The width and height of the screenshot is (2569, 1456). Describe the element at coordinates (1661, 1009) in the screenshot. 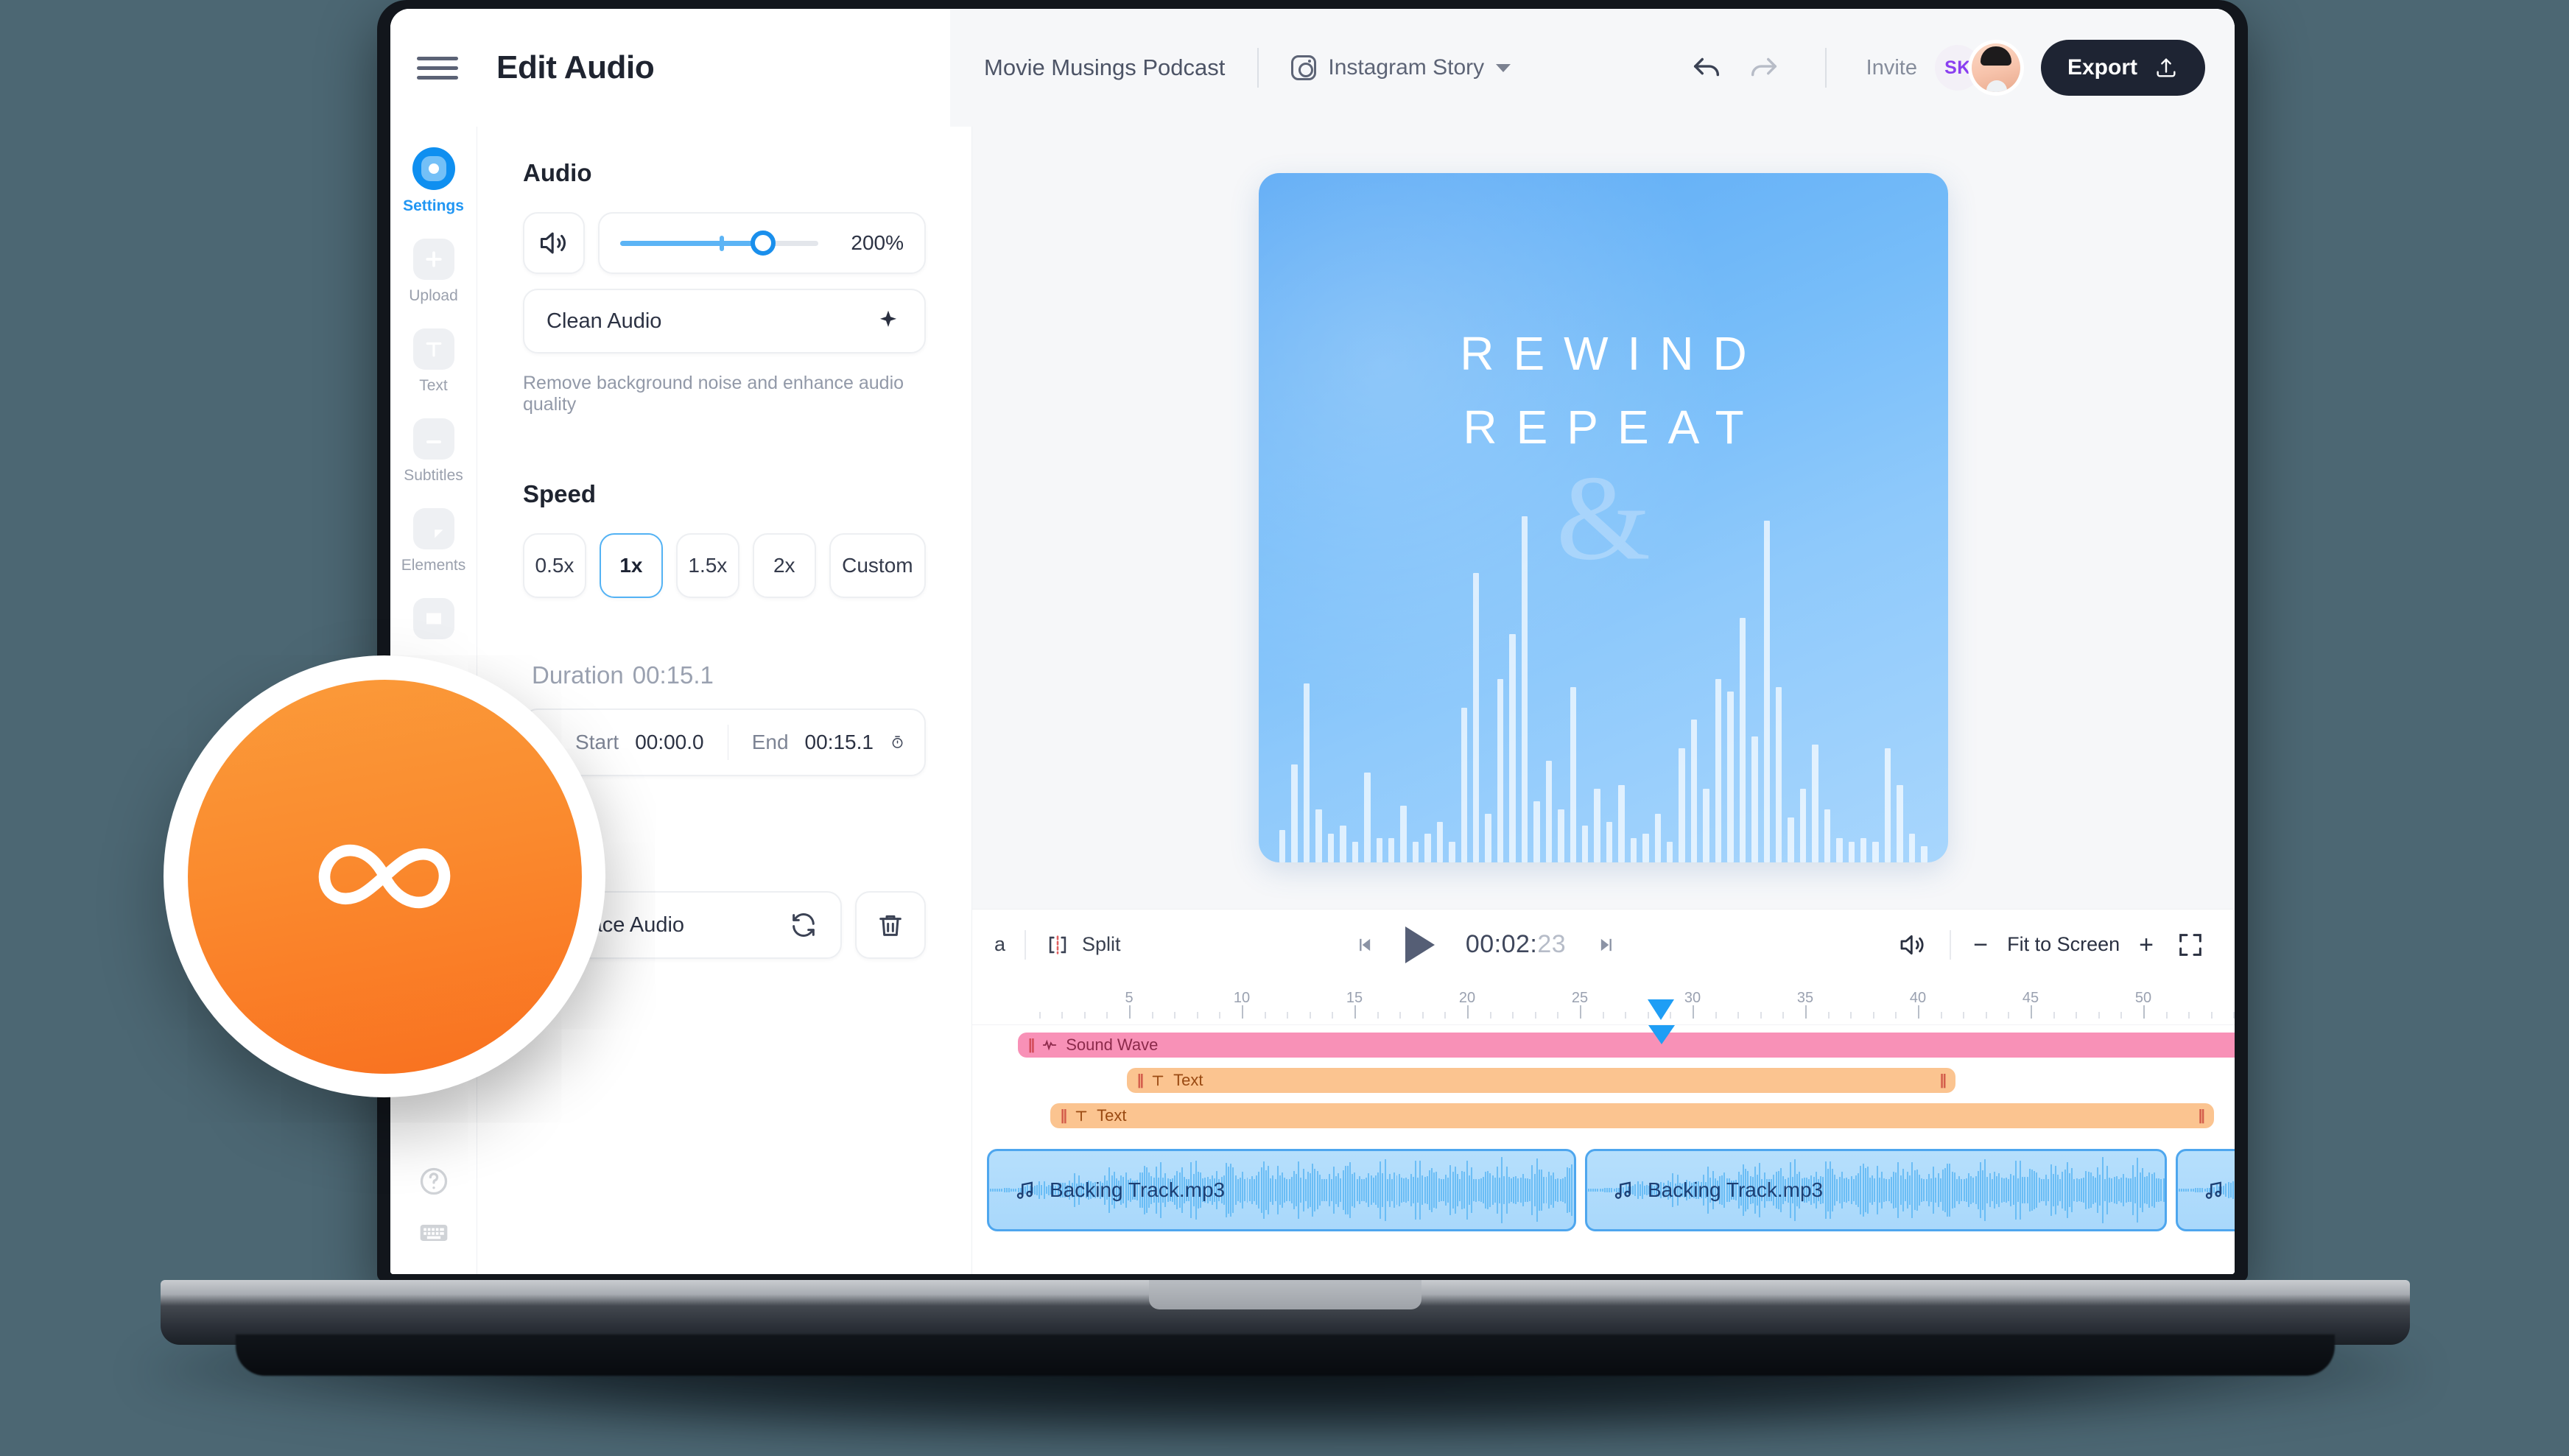

I see `playhead-handle` at that location.